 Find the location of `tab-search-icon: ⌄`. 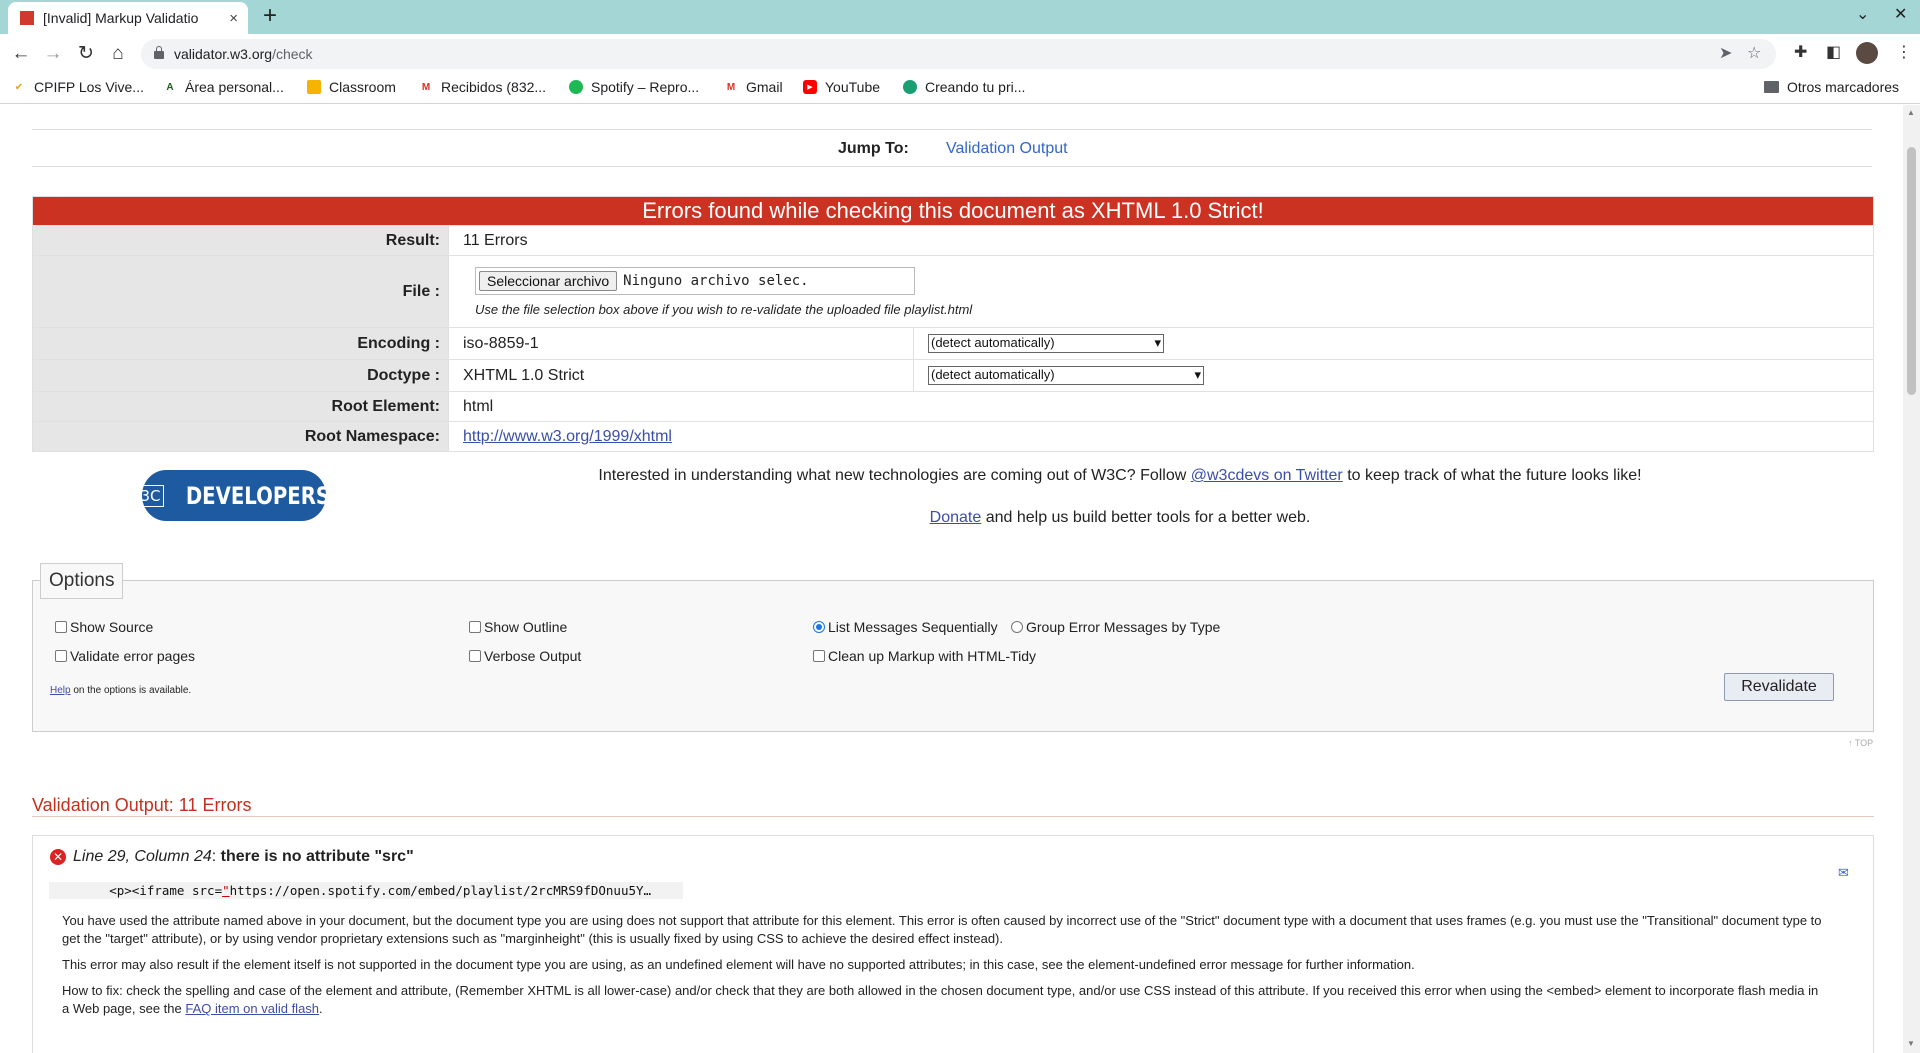

tab-search-icon: ⌄ is located at coordinates (1862, 14).